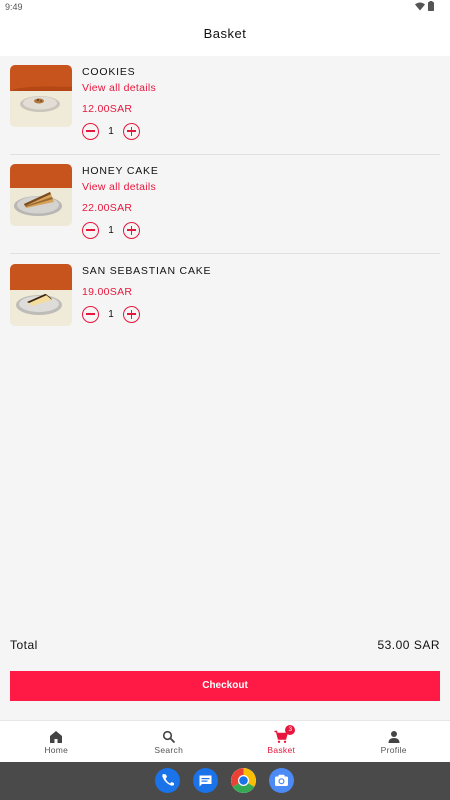 Image resolution: width=450 pixels, height=800 pixels. What do you see at coordinates (14, 7) in the screenshot?
I see `status-time: 9:49` at bounding box center [14, 7].